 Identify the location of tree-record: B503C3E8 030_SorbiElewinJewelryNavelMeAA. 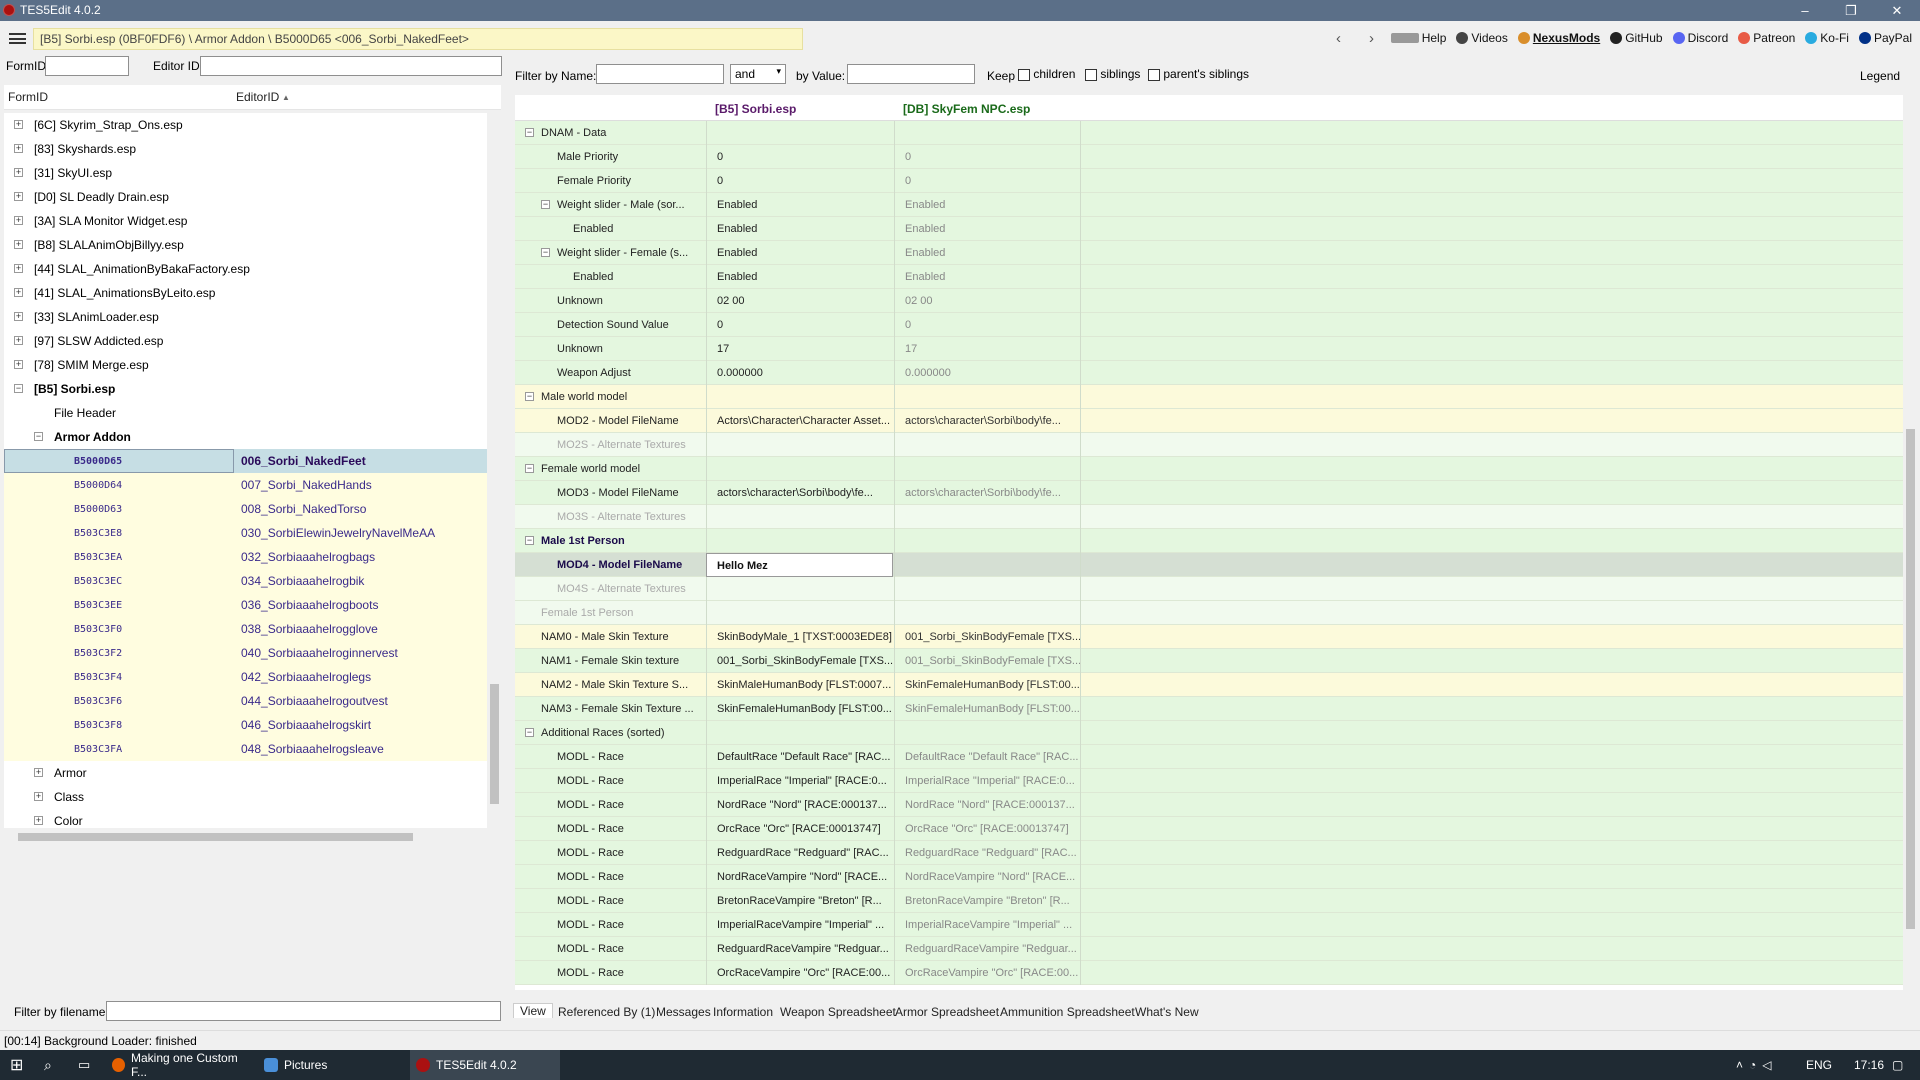
(245, 533).